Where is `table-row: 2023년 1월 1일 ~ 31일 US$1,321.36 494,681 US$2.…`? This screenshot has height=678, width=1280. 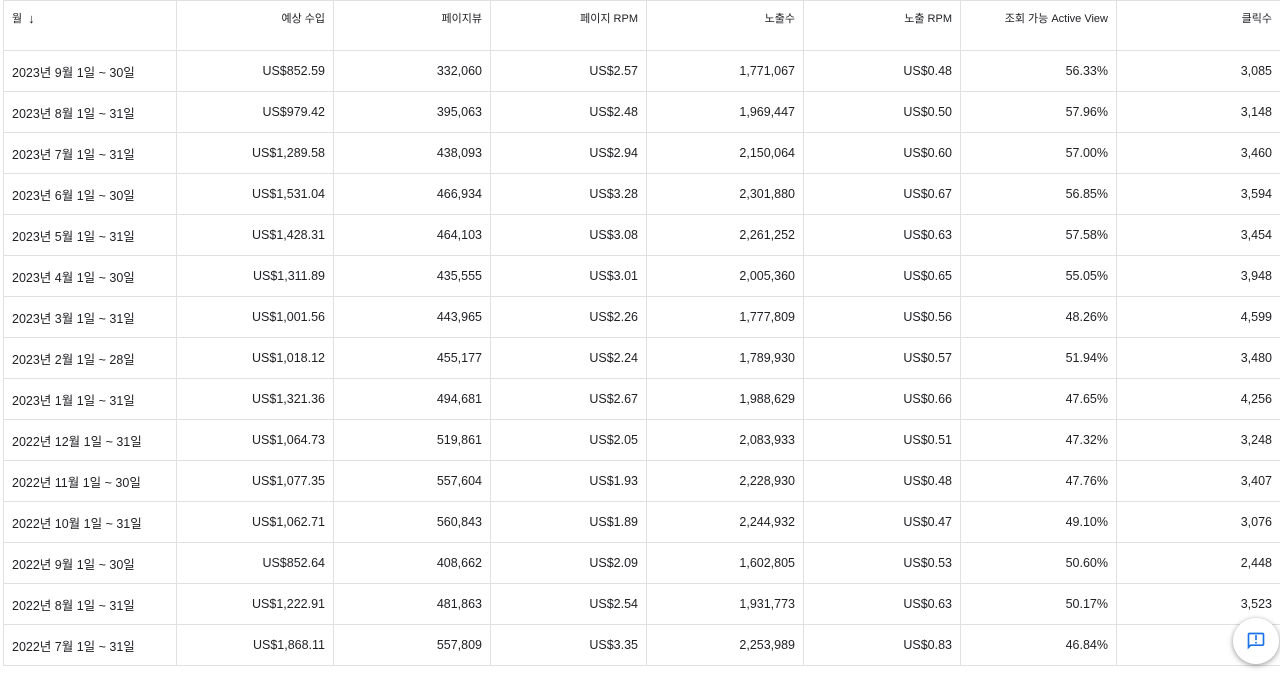 table-row: 2023년 1월 1일 ~ 31일 US$1,321.36 494,681 US$2.… is located at coordinates (641, 399).